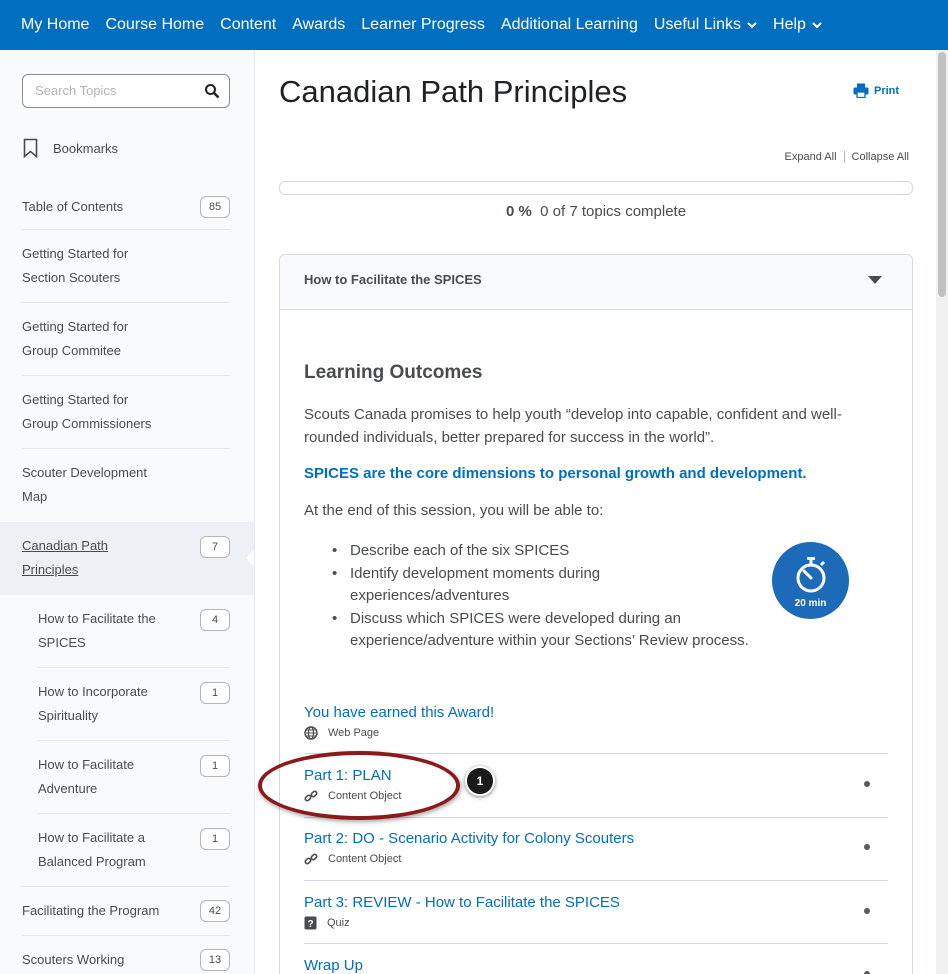 This screenshot has width=948, height=974. What do you see at coordinates (126, 91) in the screenshot?
I see `search-input: Search Topics` at bounding box center [126, 91].